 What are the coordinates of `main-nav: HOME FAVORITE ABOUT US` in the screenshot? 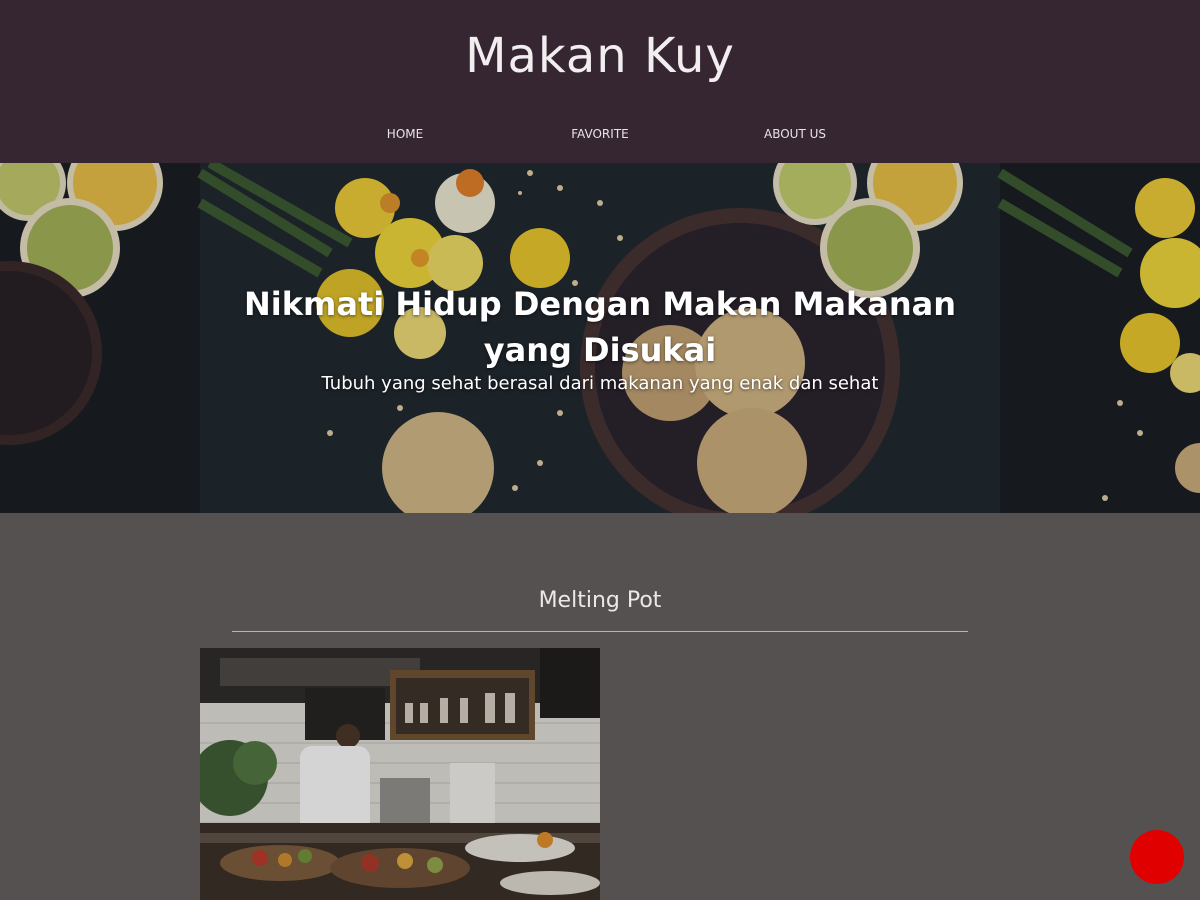 It's located at (600, 136).